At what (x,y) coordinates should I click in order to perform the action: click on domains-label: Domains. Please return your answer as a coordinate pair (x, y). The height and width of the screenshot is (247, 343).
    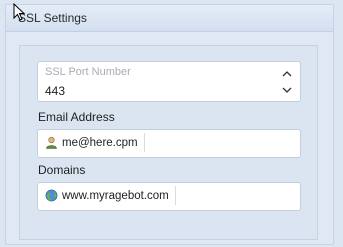
    Looking at the image, I should click on (62, 170).